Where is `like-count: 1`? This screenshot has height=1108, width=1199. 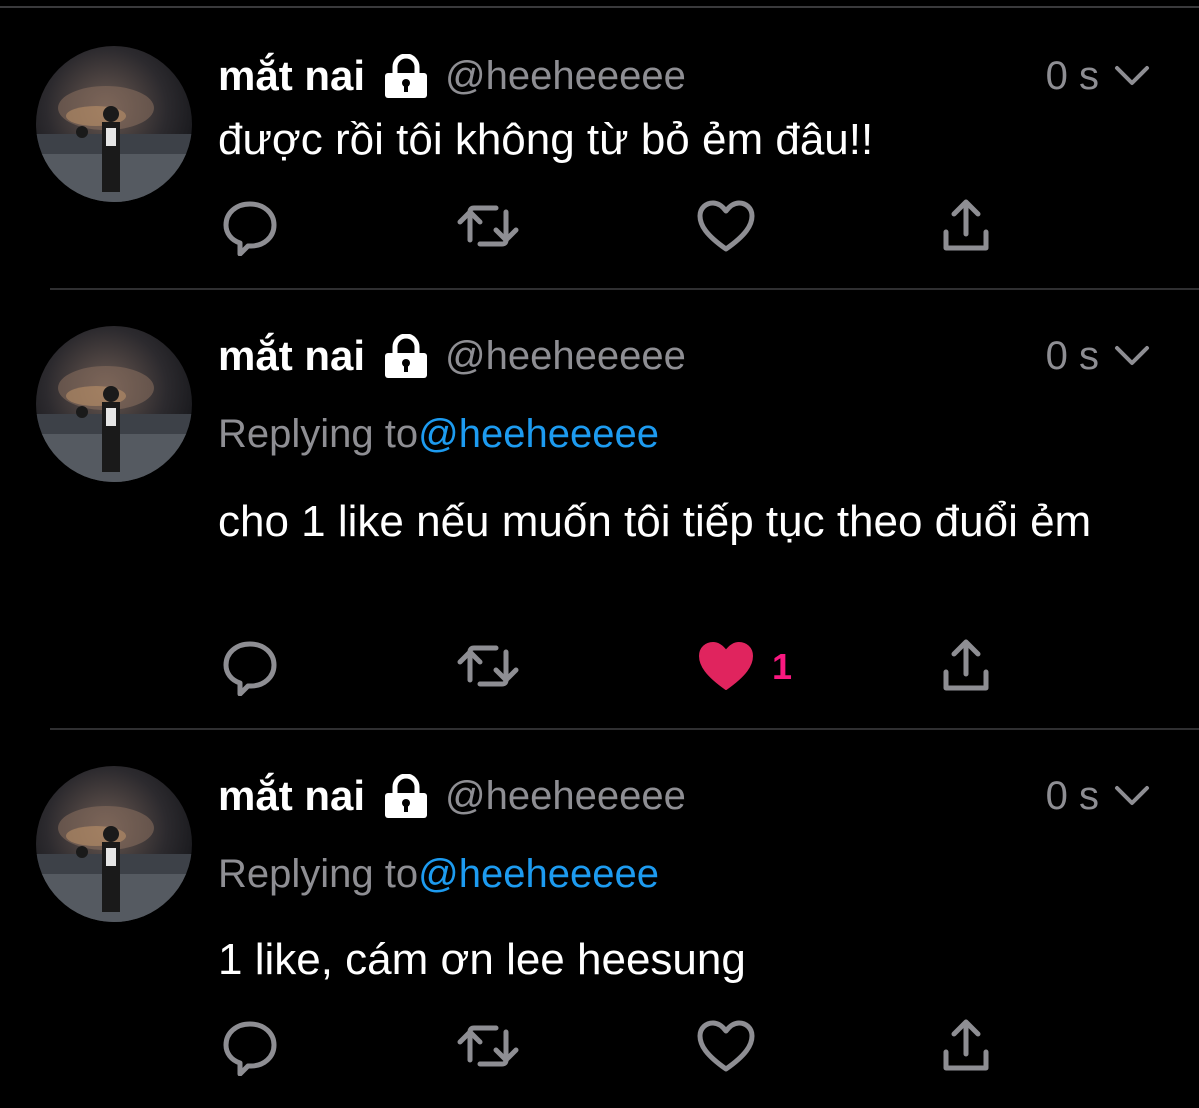 like-count: 1 is located at coordinates (782, 666).